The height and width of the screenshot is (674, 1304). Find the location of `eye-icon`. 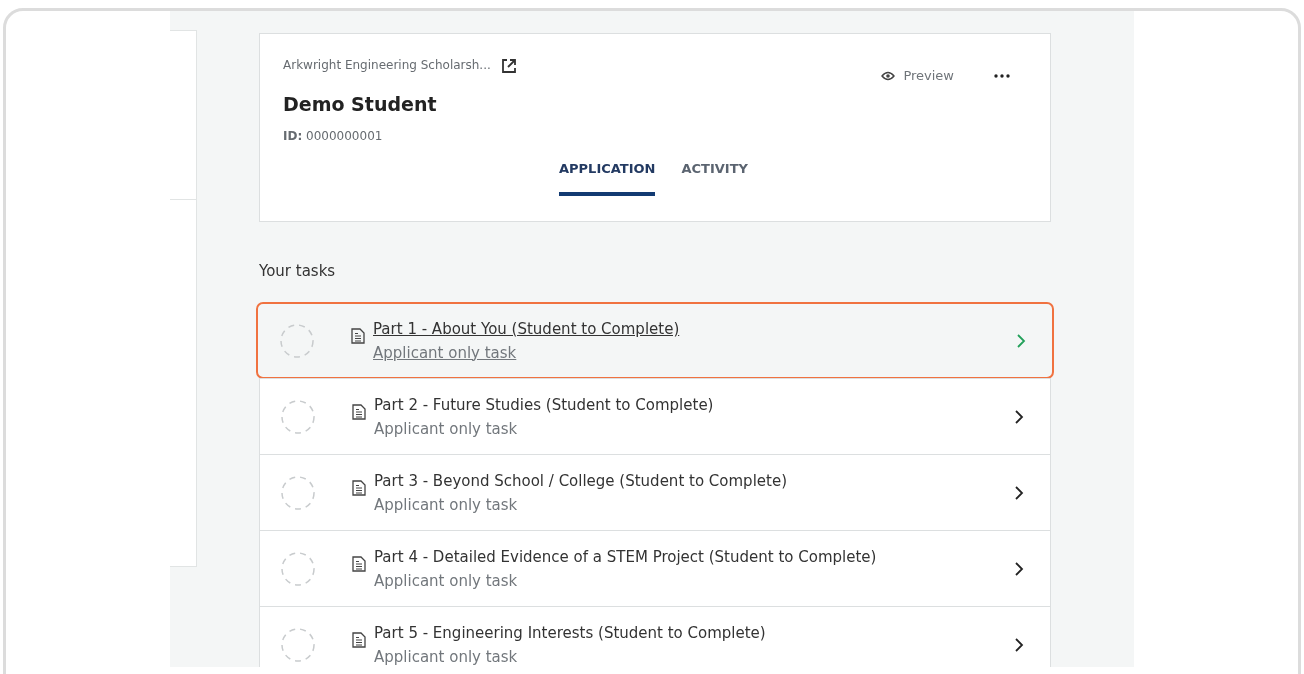

eye-icon is located at coordinates (888, 75).